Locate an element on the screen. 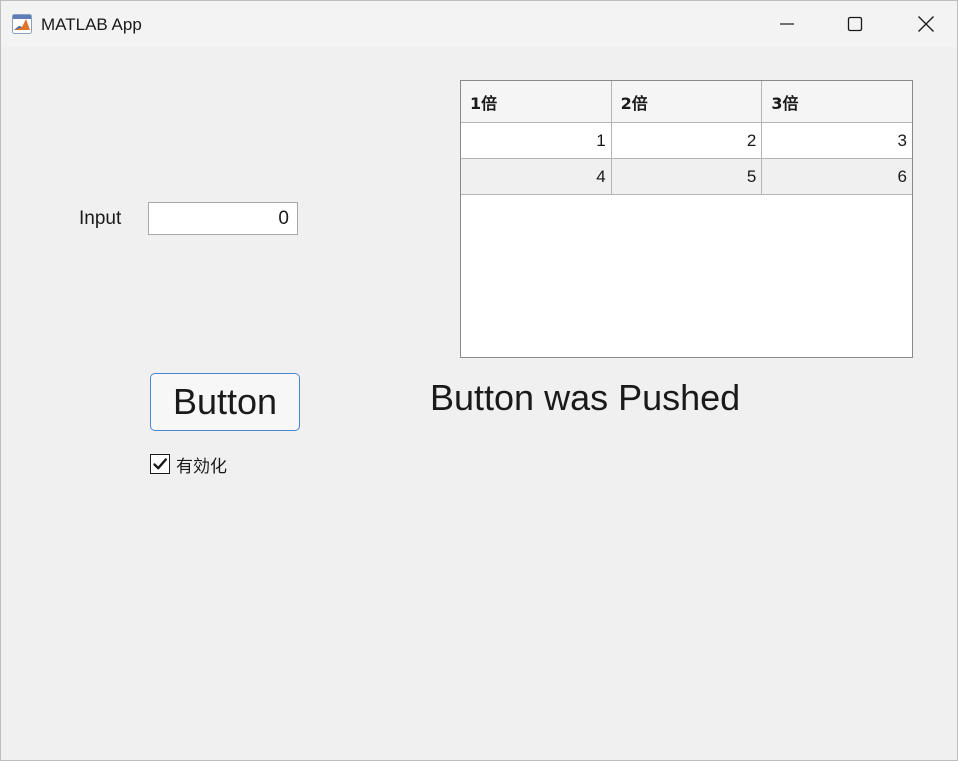 The height and width of the screenshot is (761, 958). maximize-icon is located at coordinates (855, 24).